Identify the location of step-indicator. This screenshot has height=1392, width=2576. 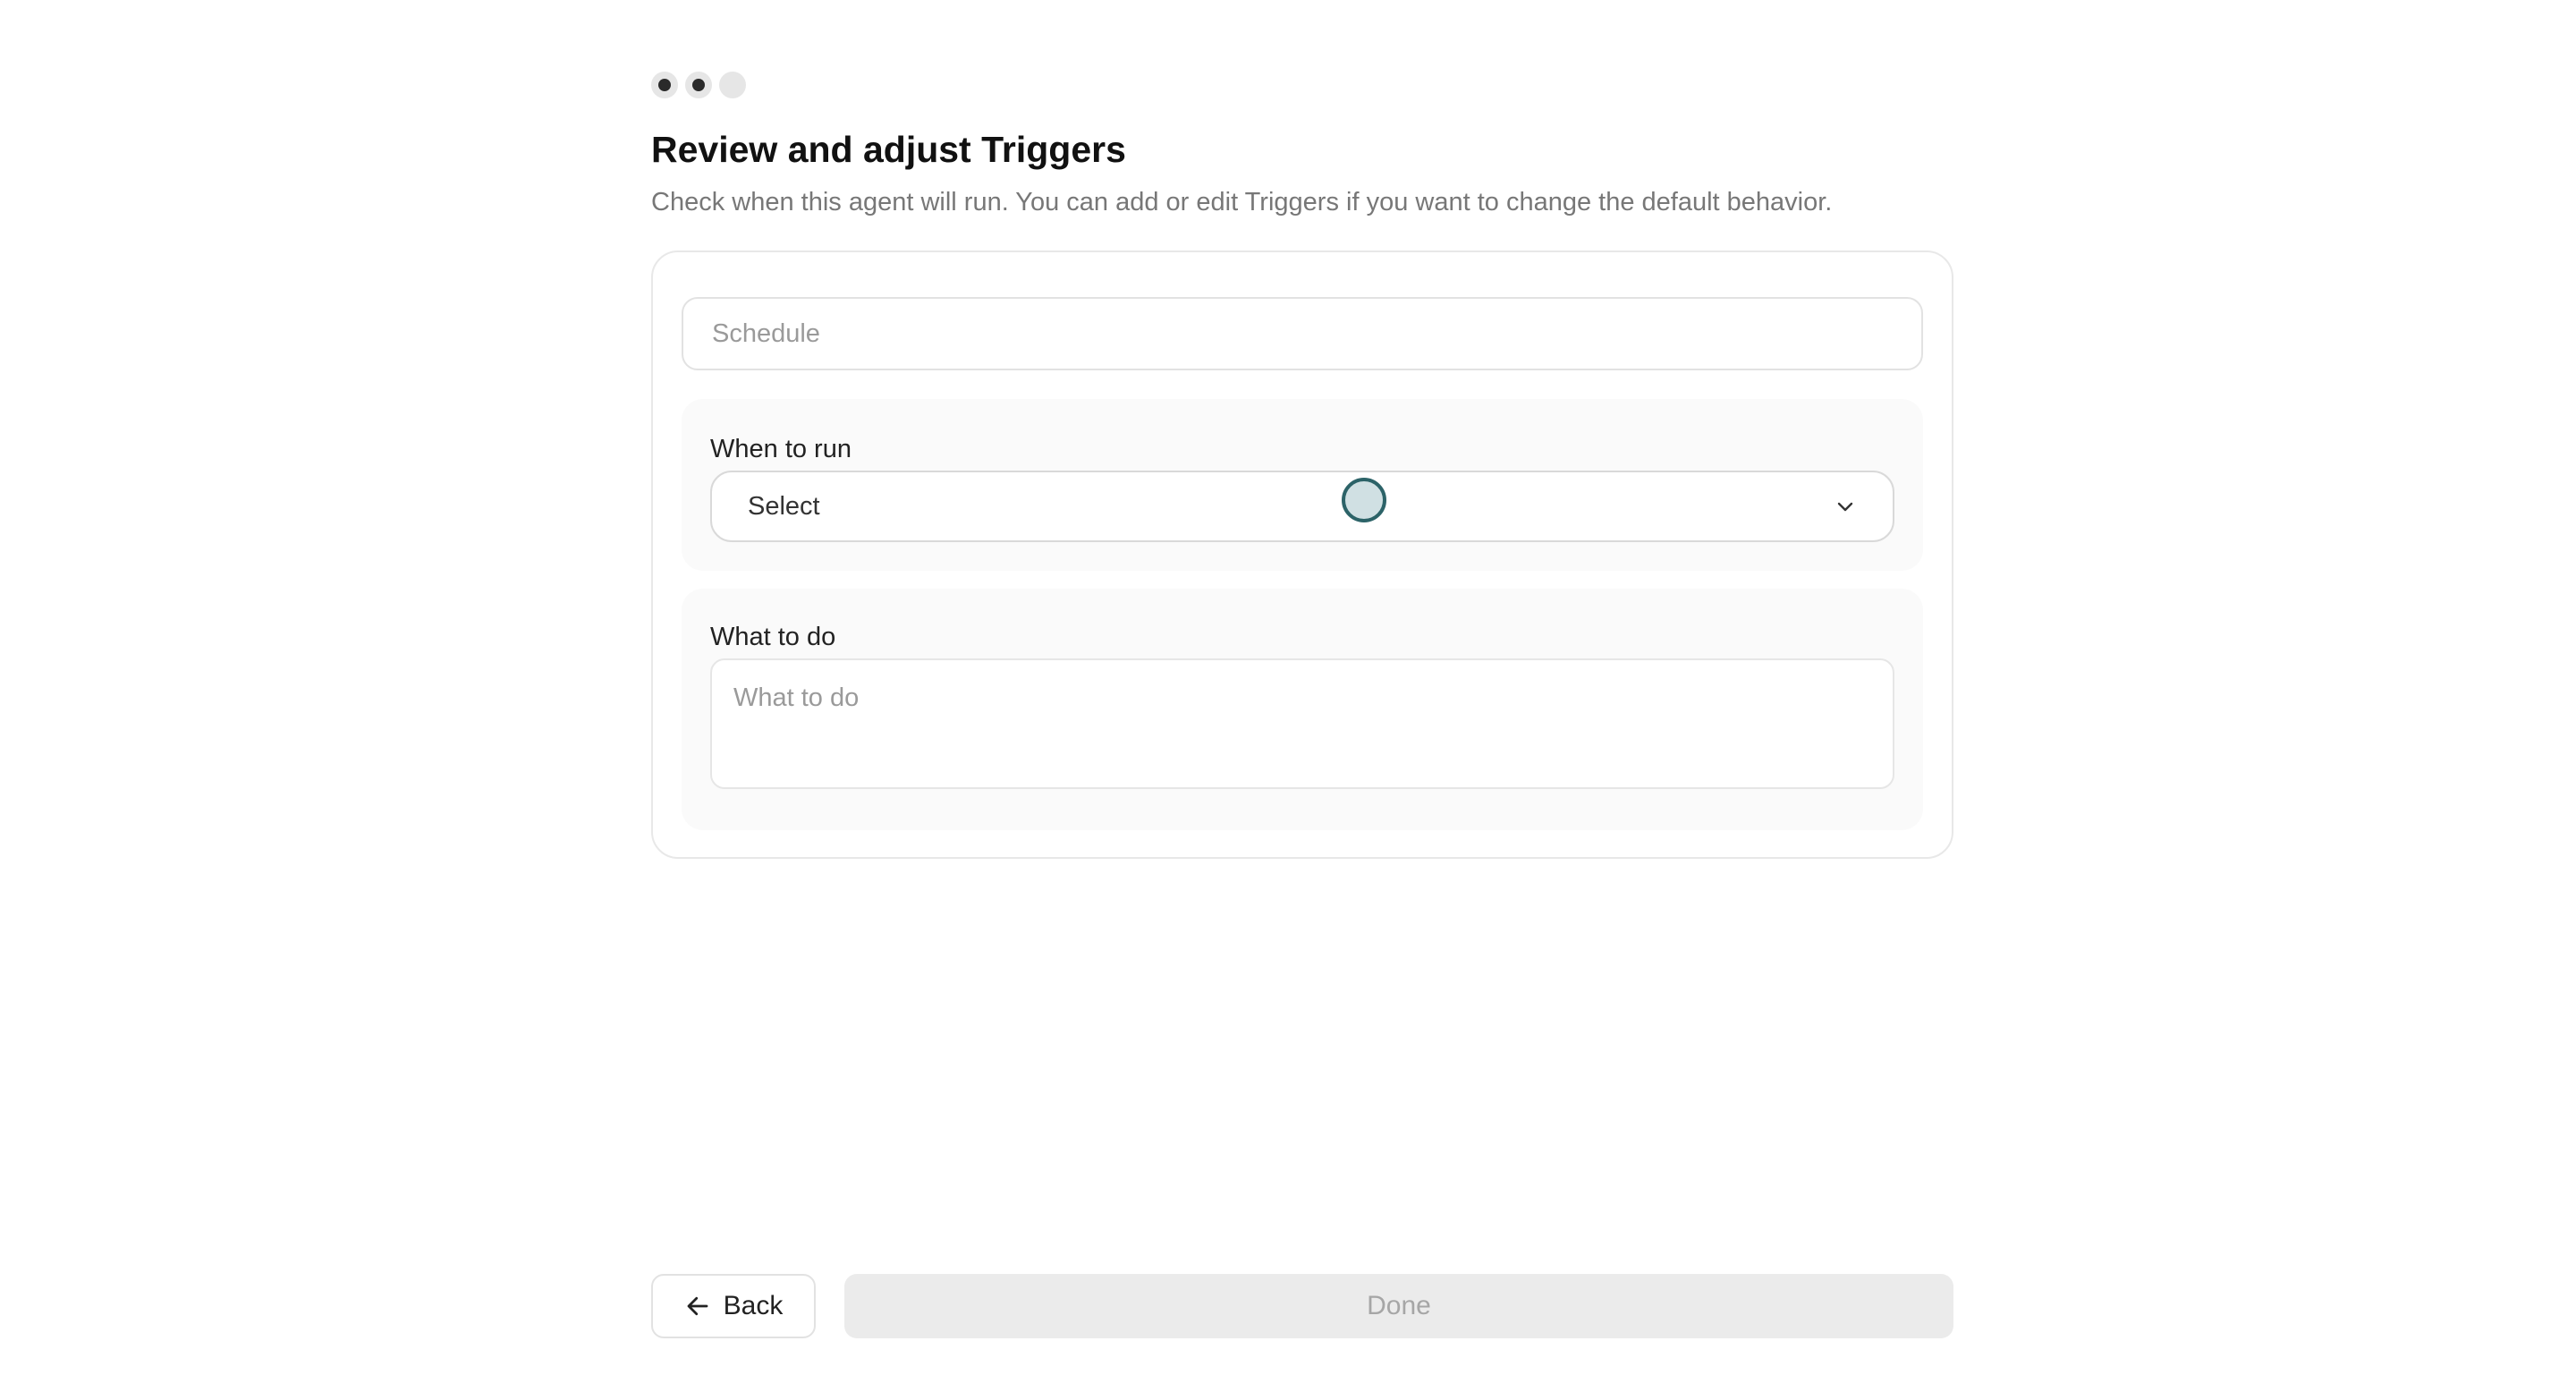
(698, 85).